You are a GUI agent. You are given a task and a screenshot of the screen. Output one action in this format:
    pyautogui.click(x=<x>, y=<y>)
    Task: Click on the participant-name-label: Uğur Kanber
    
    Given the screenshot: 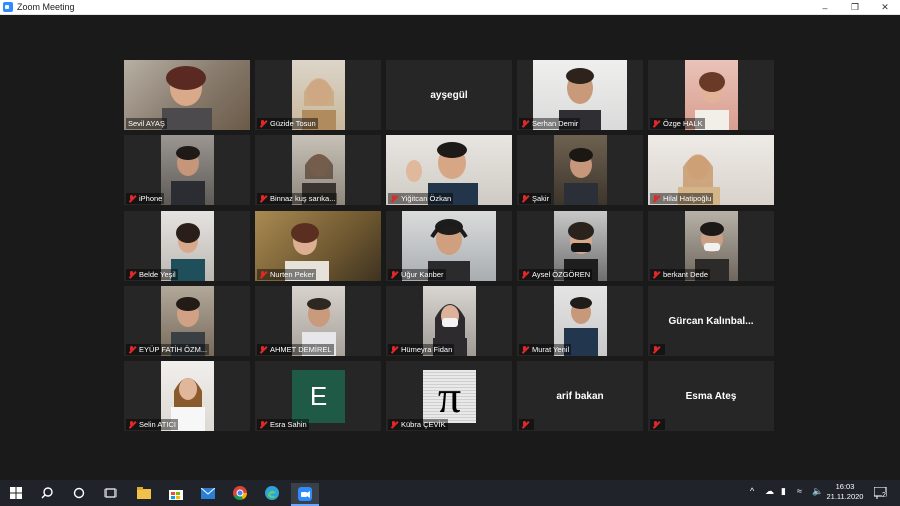 What is the action you would take?
    pyautogui.click(x=417, y=274)
    